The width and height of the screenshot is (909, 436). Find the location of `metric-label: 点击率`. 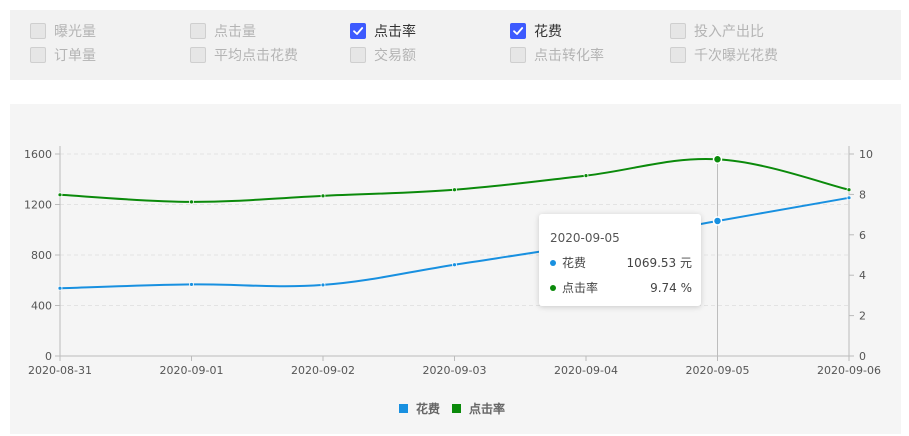

metric-label: 点击率 is located at coordinates (395, 32).